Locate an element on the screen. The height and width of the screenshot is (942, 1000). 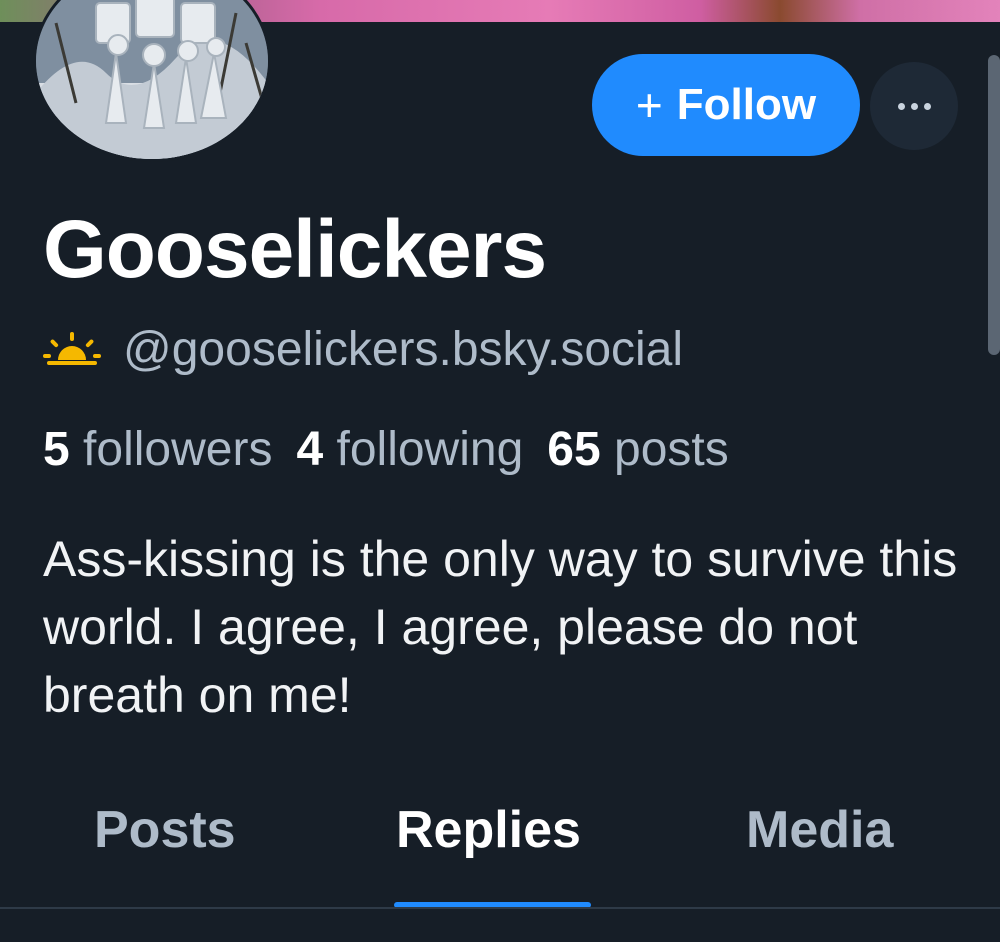
divider is located at coordinates (500, 908).